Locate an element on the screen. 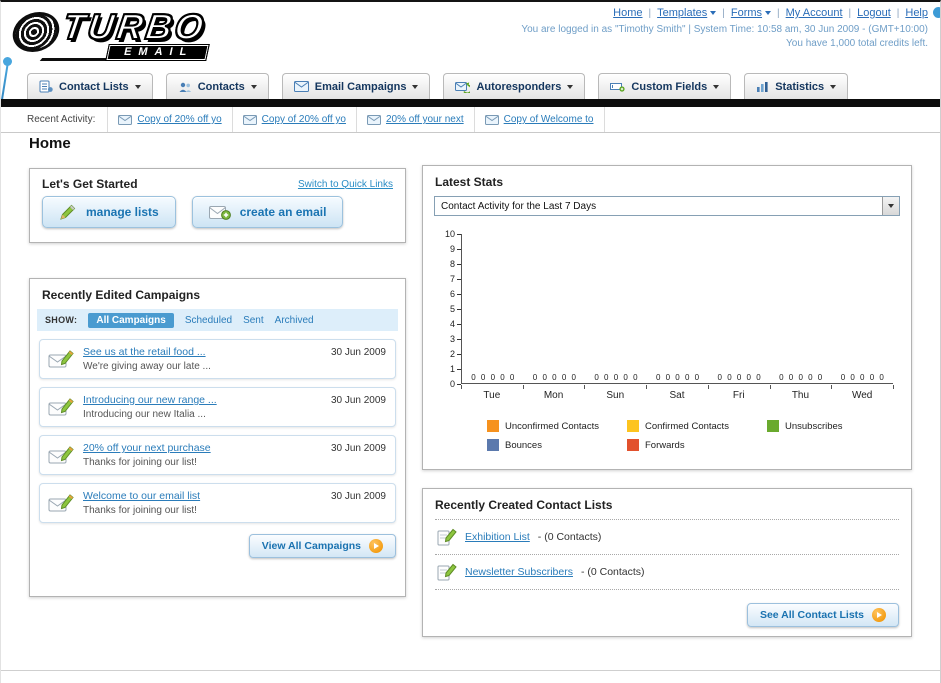  nav-tab-label: Statistics is located at coordinates (800, 86).